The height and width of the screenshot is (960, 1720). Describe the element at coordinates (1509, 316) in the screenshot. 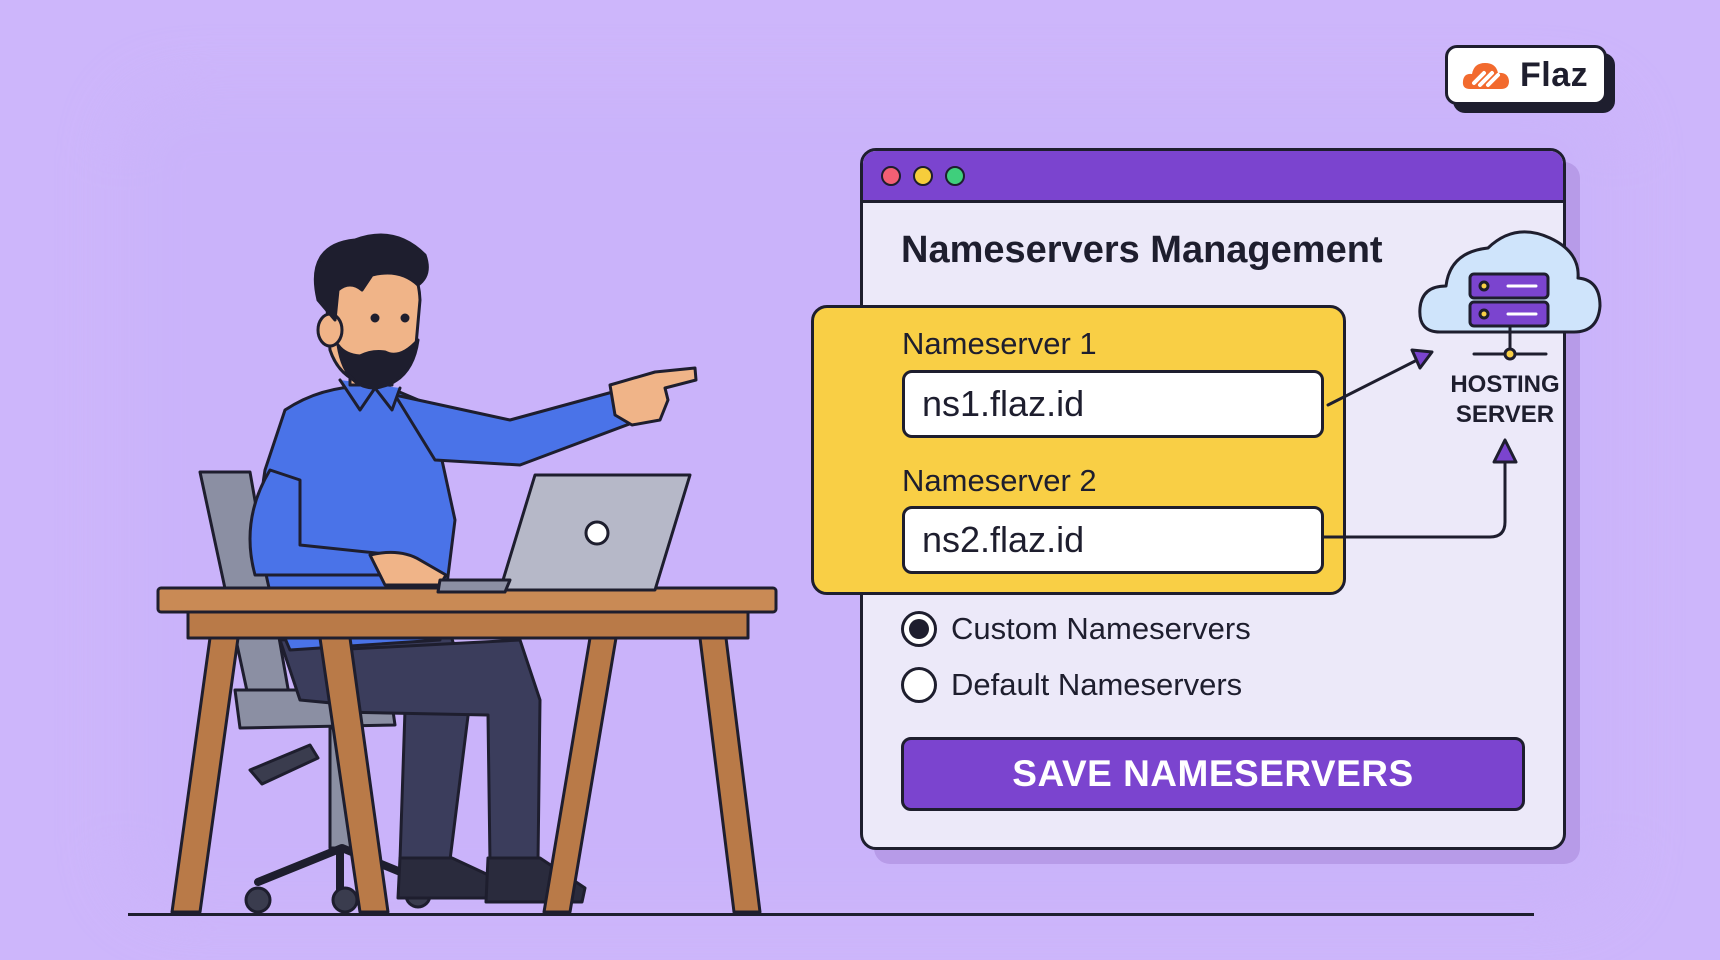

I see `server-icon` at that location.